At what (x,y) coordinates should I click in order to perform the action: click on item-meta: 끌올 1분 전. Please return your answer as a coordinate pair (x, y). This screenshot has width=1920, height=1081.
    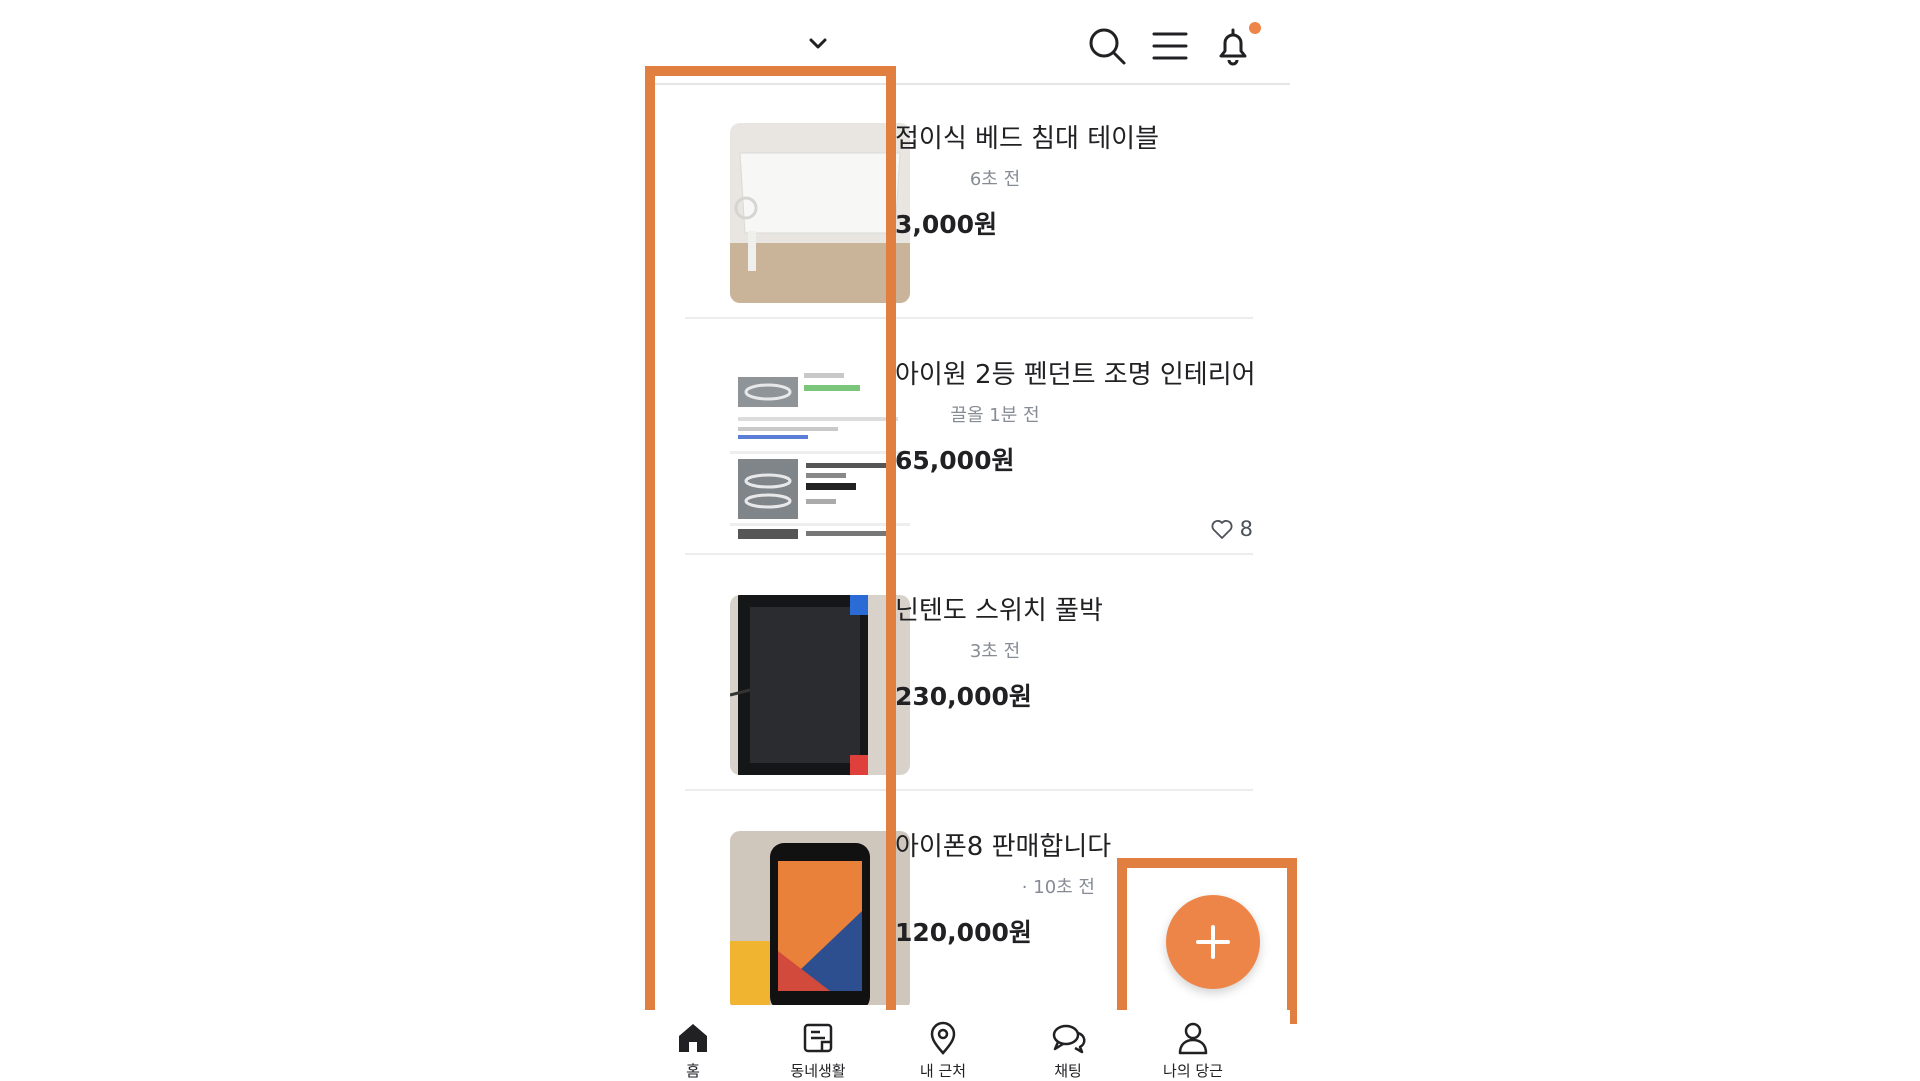
    Looking at the image, I should click on (995, 415).